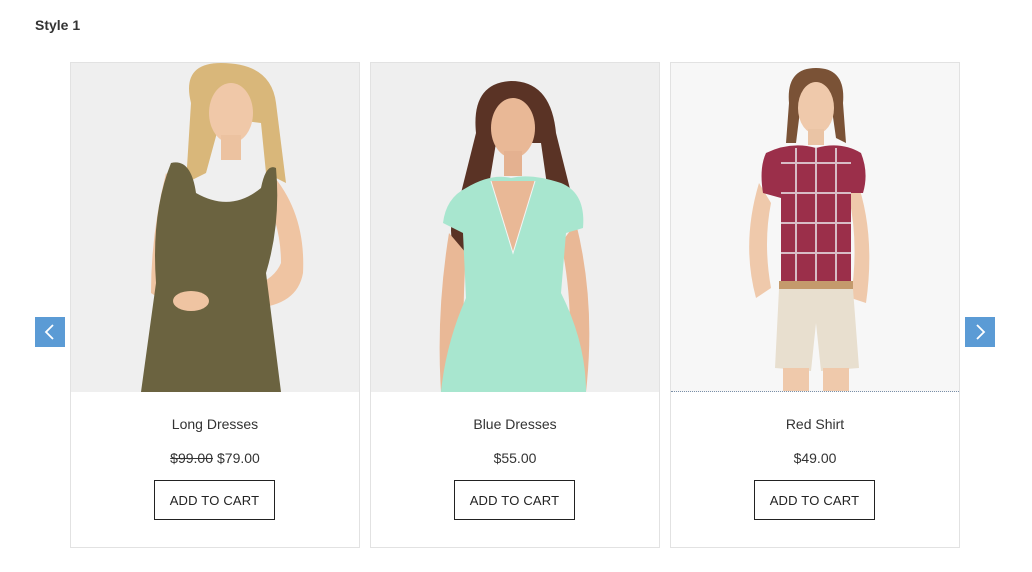  I want to click on chevron-left-icon, so click(49, 332).